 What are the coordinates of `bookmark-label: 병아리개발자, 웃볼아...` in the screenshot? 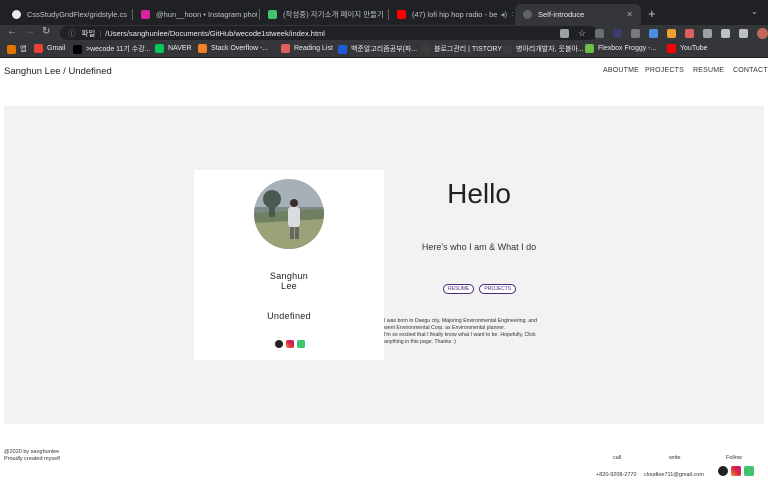 It's located at (550, 49).